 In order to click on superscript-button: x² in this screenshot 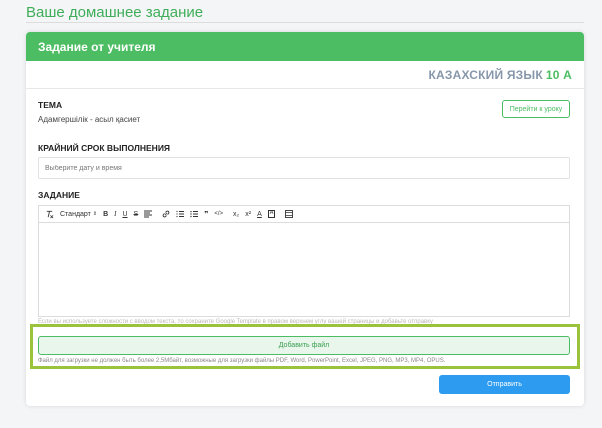, I will do `click(248, 214)`.